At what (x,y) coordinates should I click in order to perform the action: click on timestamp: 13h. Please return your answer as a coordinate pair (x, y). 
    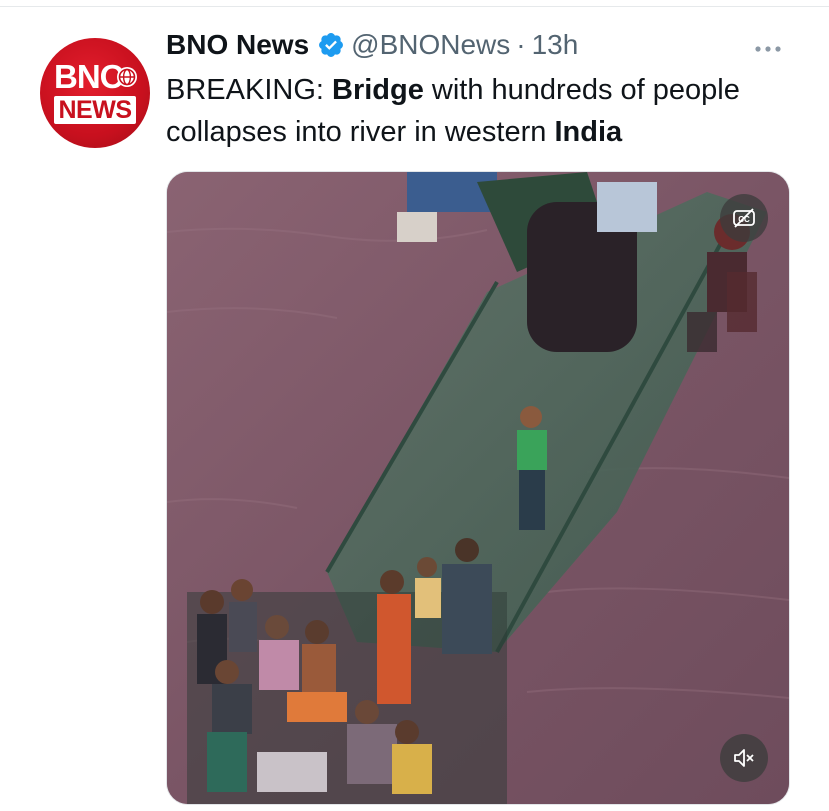
    Looking at the image, I should click on (555, 45).